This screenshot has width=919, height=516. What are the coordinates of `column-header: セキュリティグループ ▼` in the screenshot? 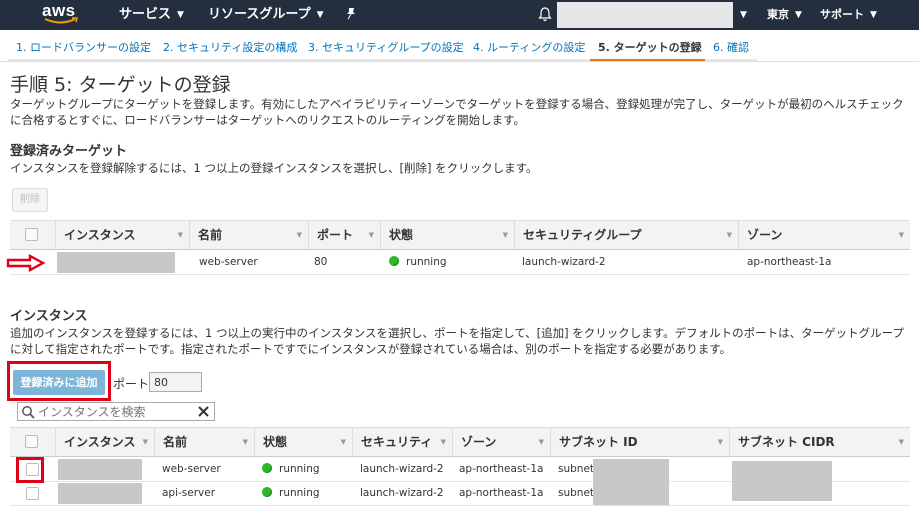 It's located at (626, 235).